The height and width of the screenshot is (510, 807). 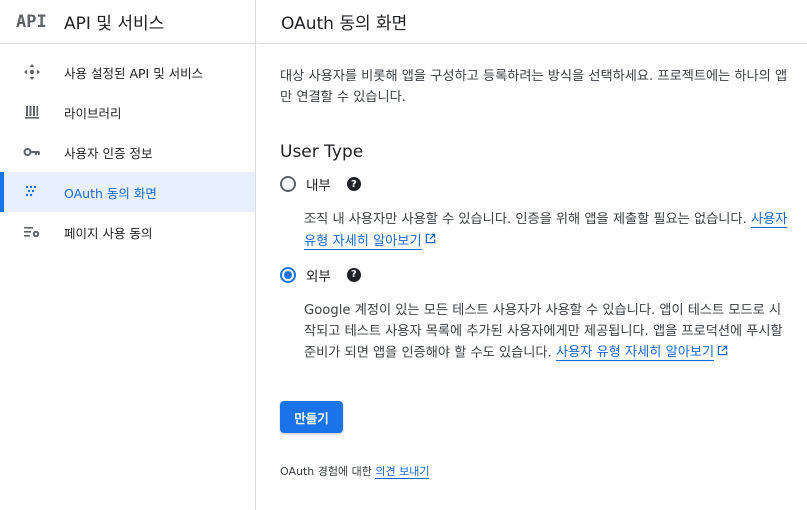 I want to click on page-title: OAuth 동의 화면, so click(x=532, y=22).